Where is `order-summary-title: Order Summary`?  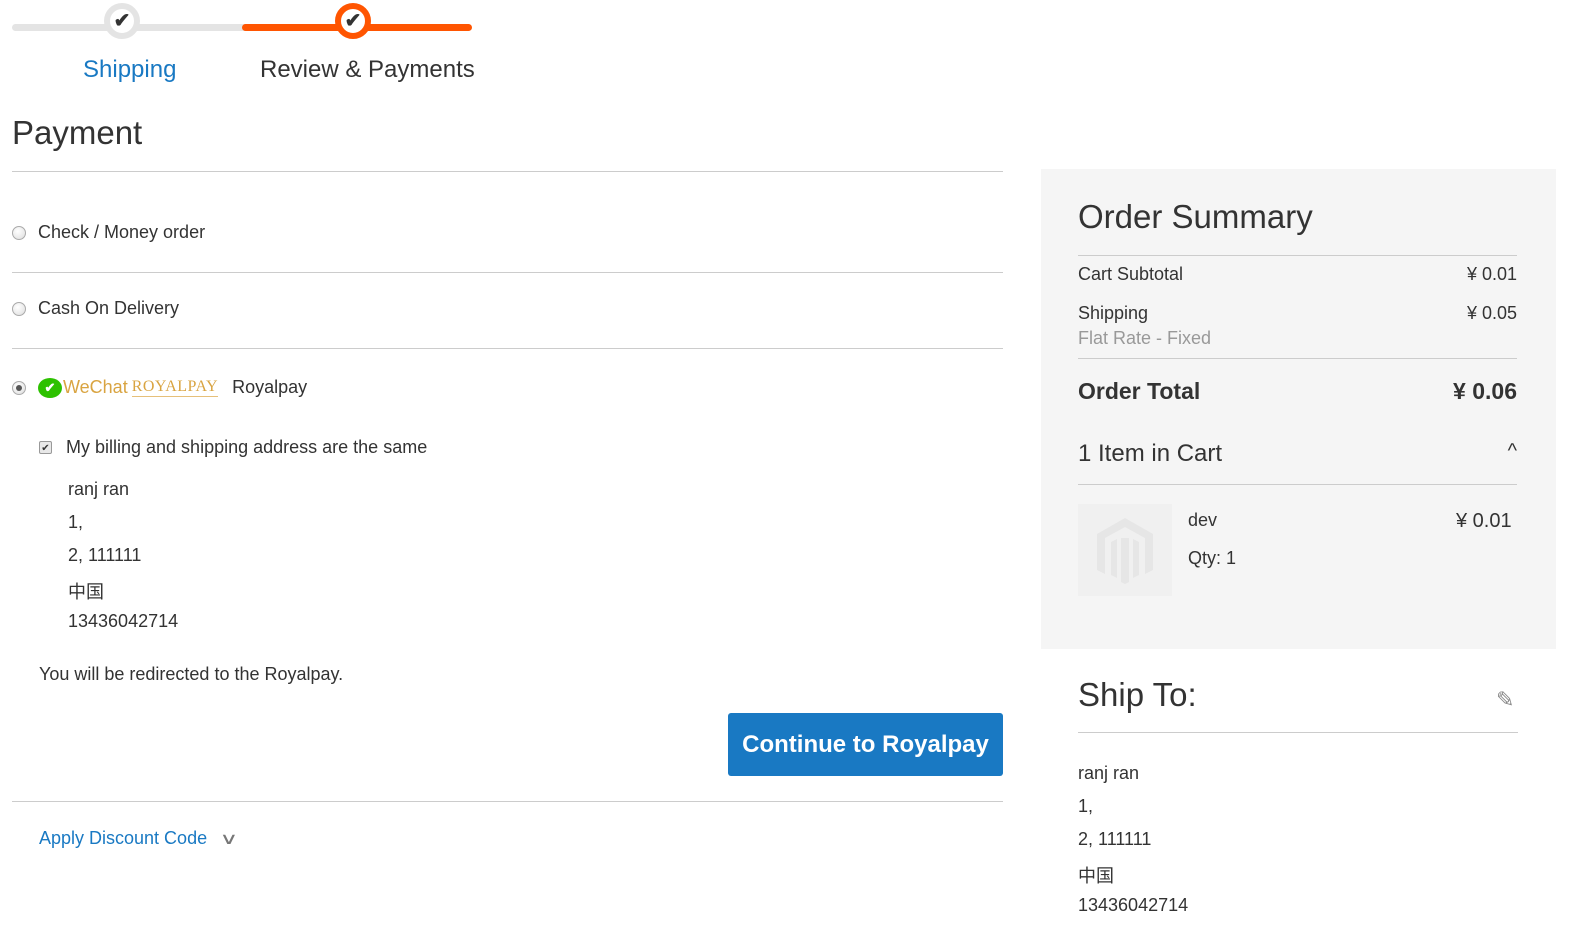 order-summary-title: Order Summary is located at coordinates (1195, 216).